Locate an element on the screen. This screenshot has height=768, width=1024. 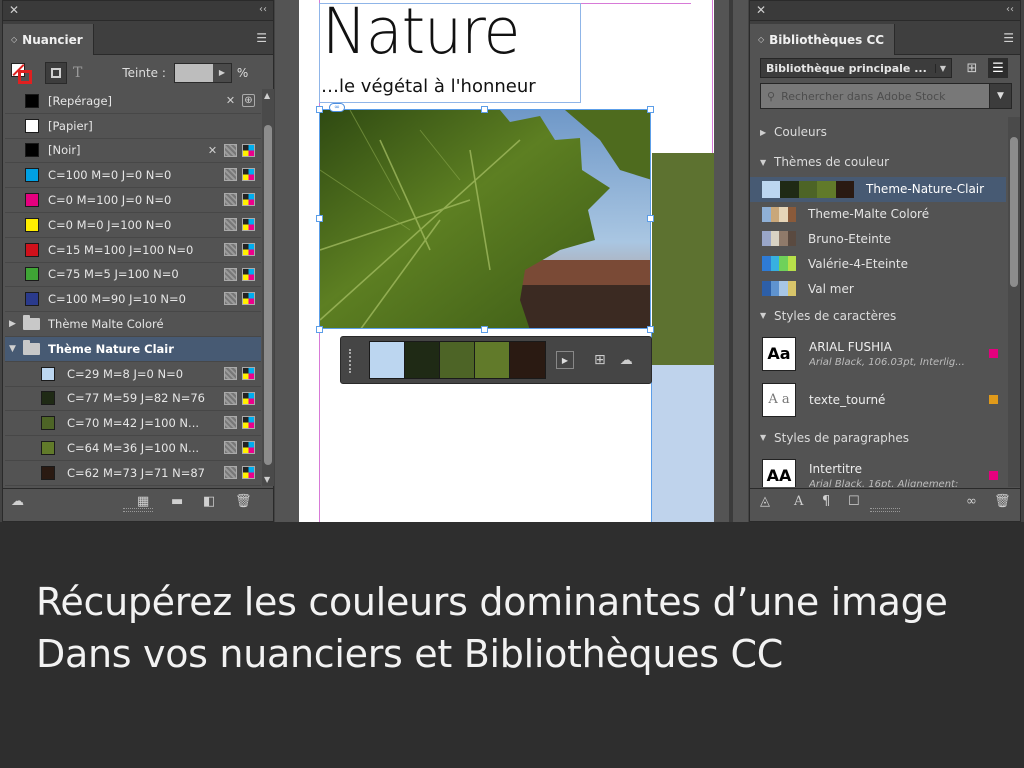
cloud-library-icon: ☁ is located at coordinates (626, 360).